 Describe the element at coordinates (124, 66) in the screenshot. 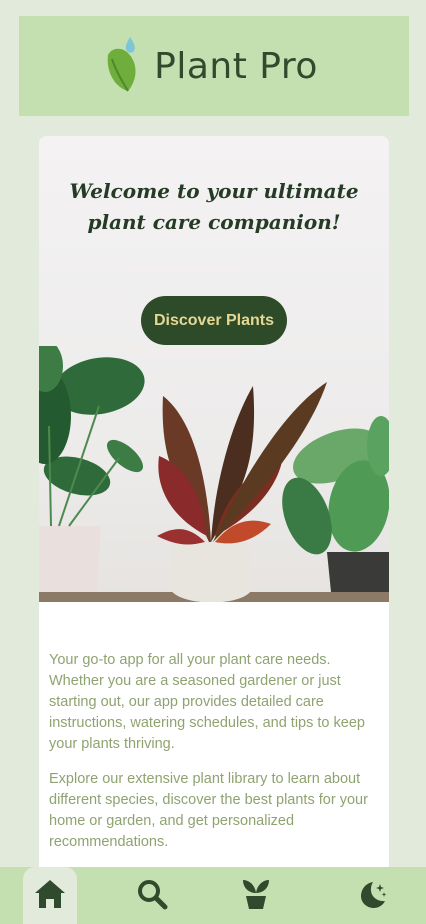

I see `leaf-icon` at that location.